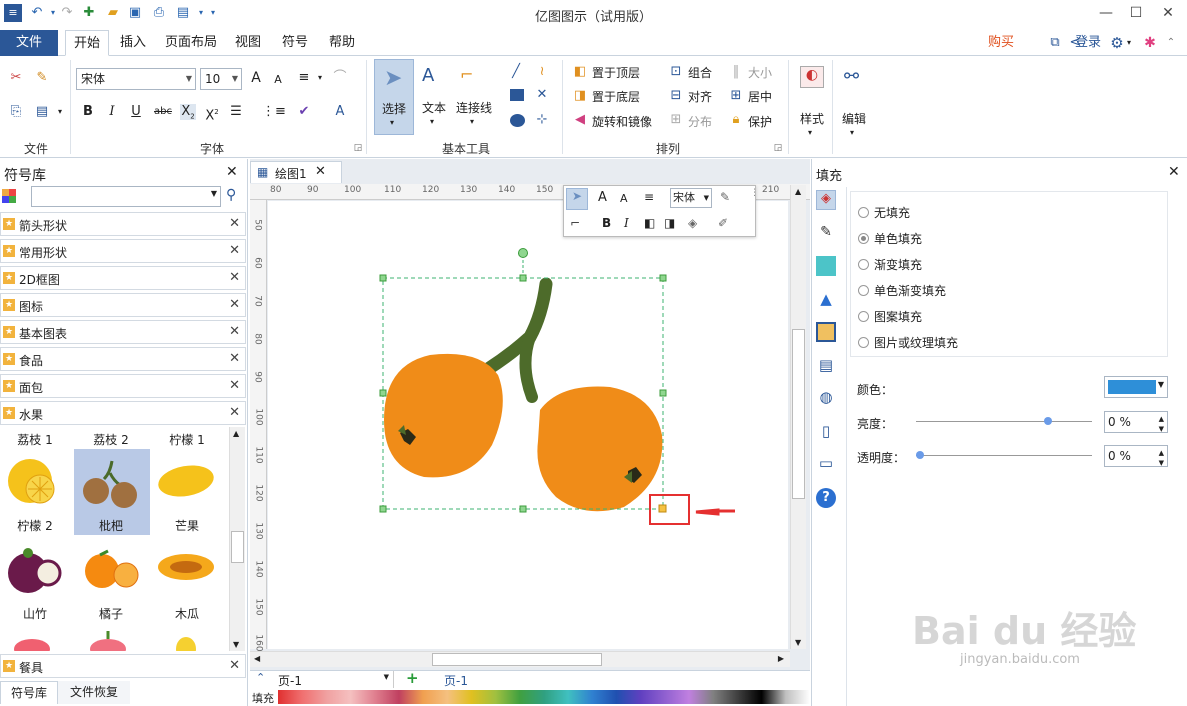  What do you see at coordinates (1136, 13) in the screenshot?
I see `maximize-button: ☐` at bounding box center [1136, 13].